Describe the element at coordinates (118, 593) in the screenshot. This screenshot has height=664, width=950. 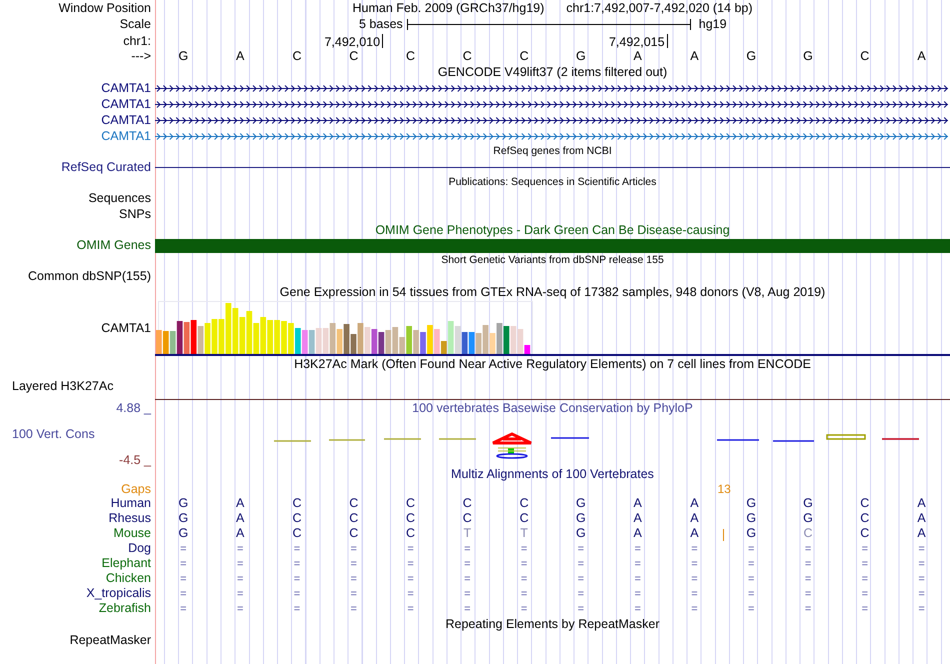
I see `track-label: X_tropicalis` at that location.